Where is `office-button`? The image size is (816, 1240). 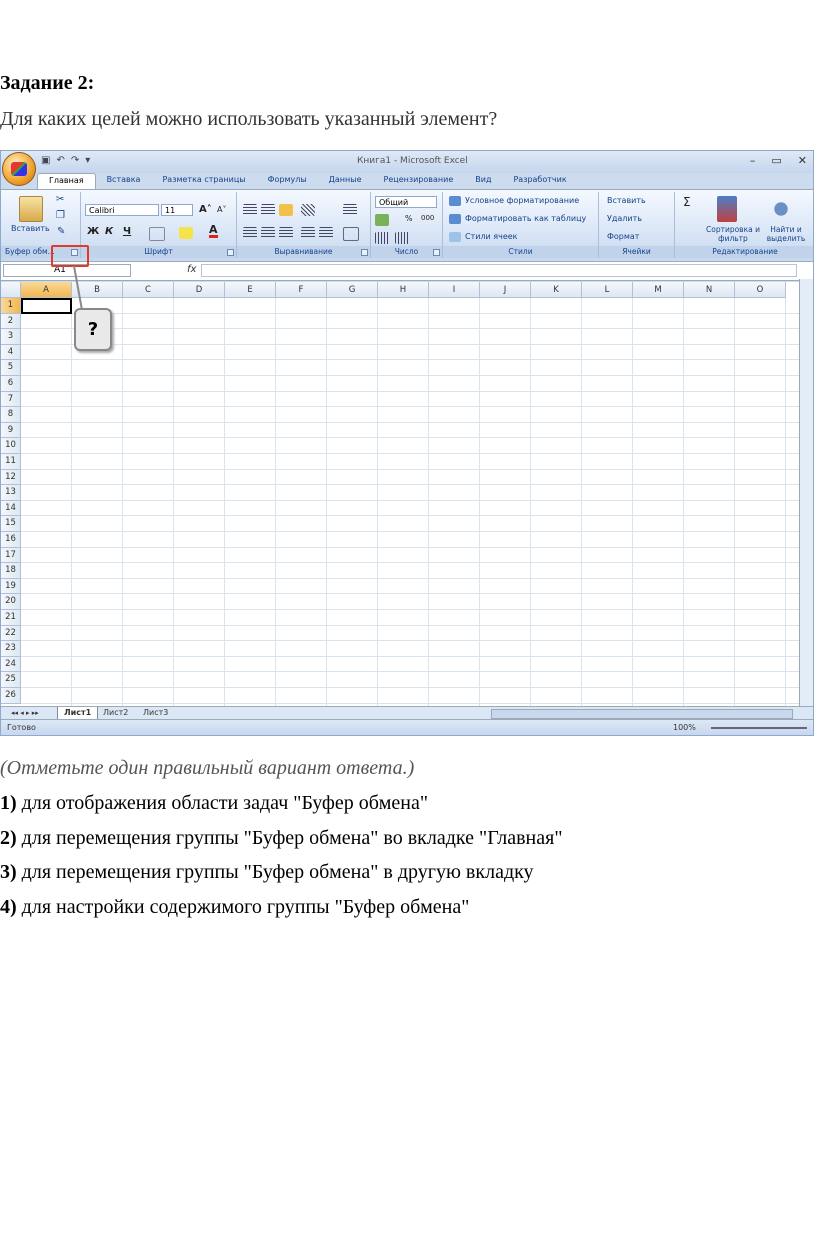
office-button is located at coordinates (19, 169).